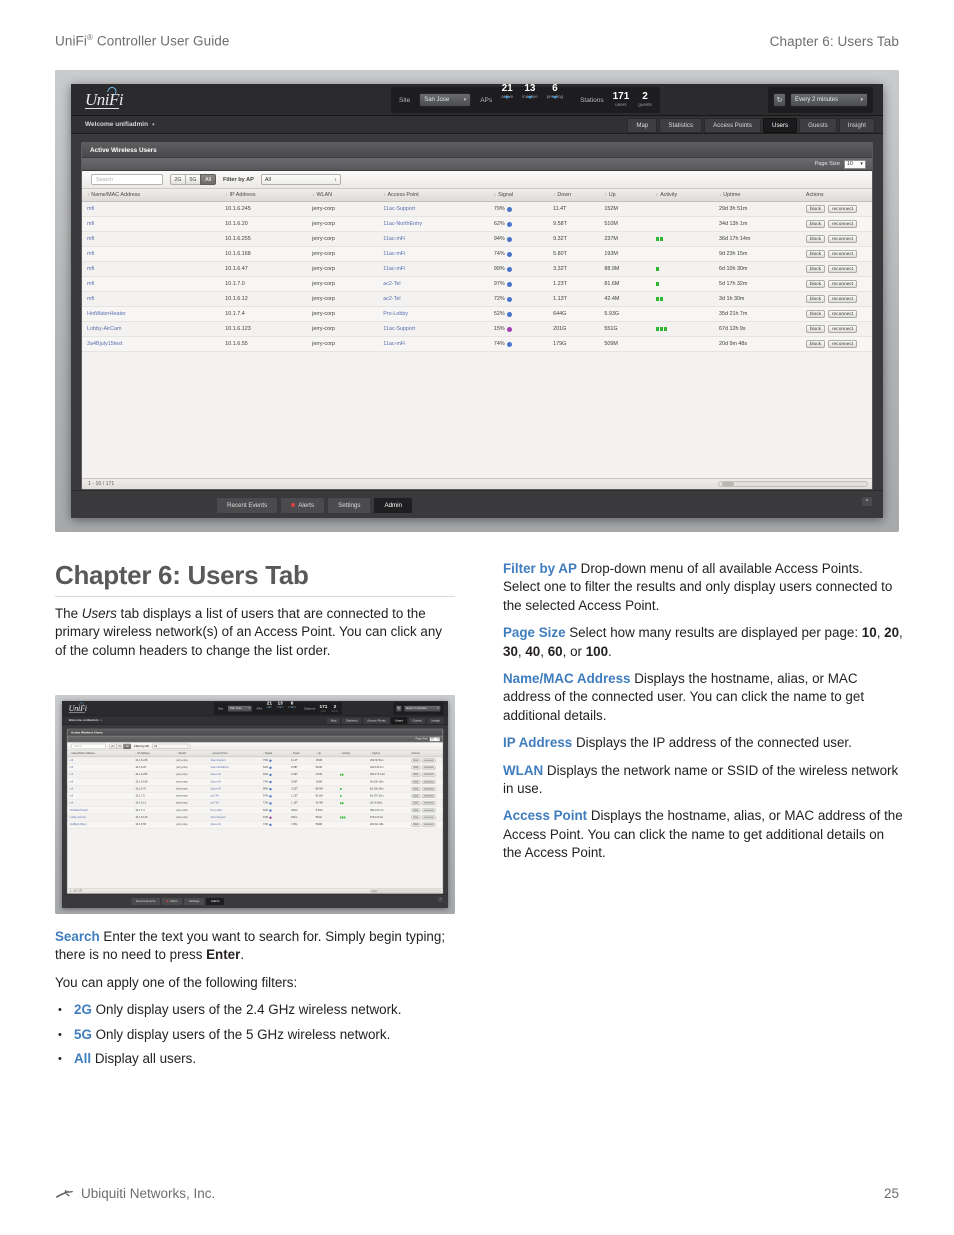 This screenshot has height=1235, width=954. What do you see at coordinates (829, 100) in the screenshot?
I see `refresh-interval-select: Every 2 minutes ▾` at bounding box center [829, 100].